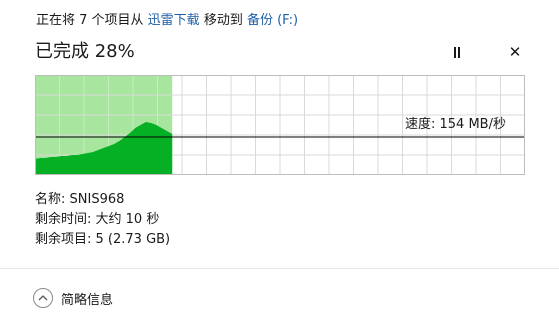  I want to click on item-name-row: 名称: SNIS968, so click(80, 199).